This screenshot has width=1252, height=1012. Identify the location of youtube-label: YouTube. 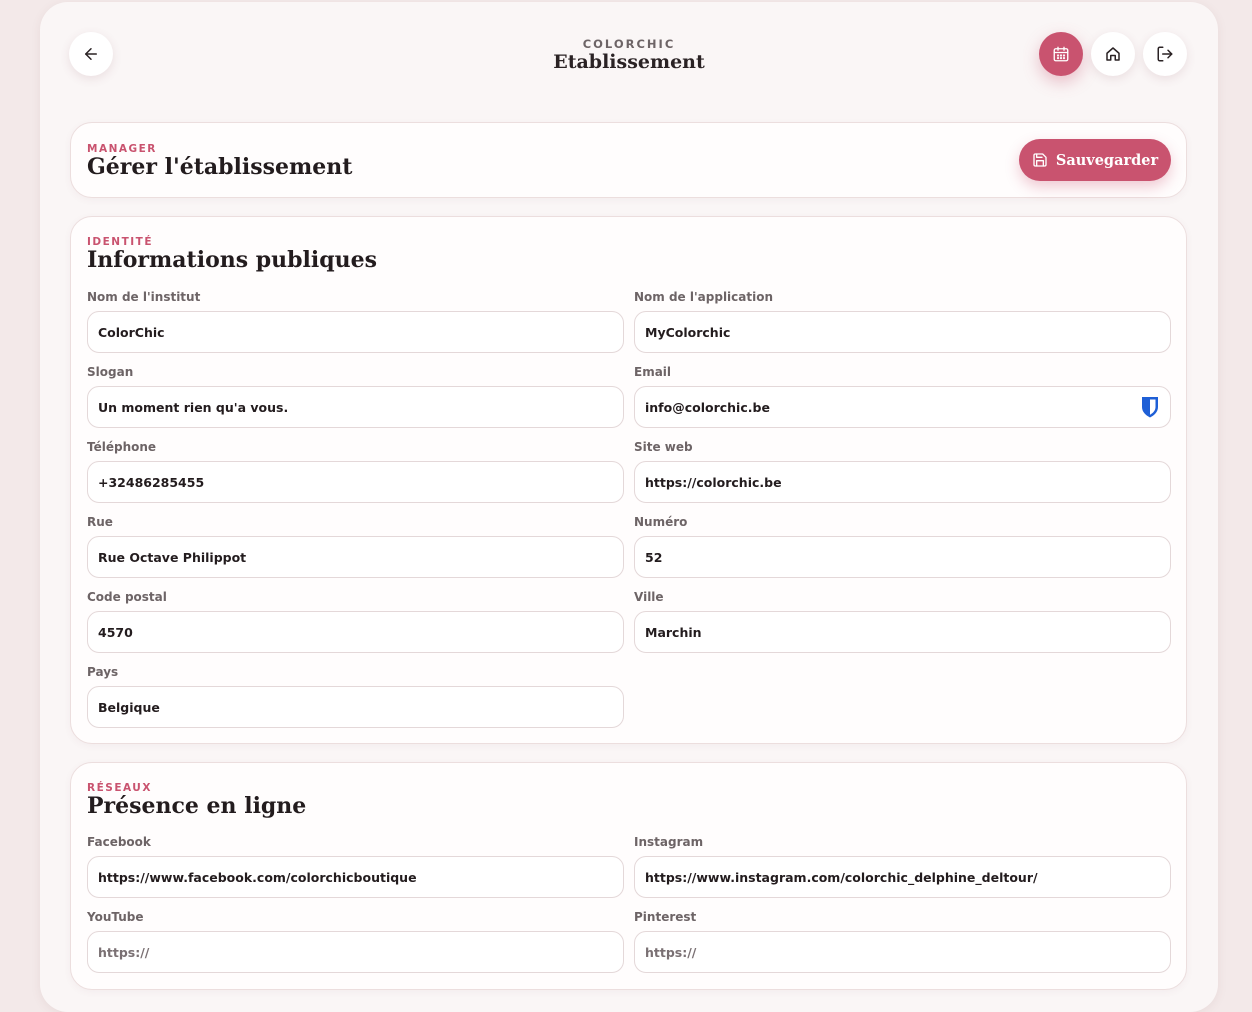
(115, 917).